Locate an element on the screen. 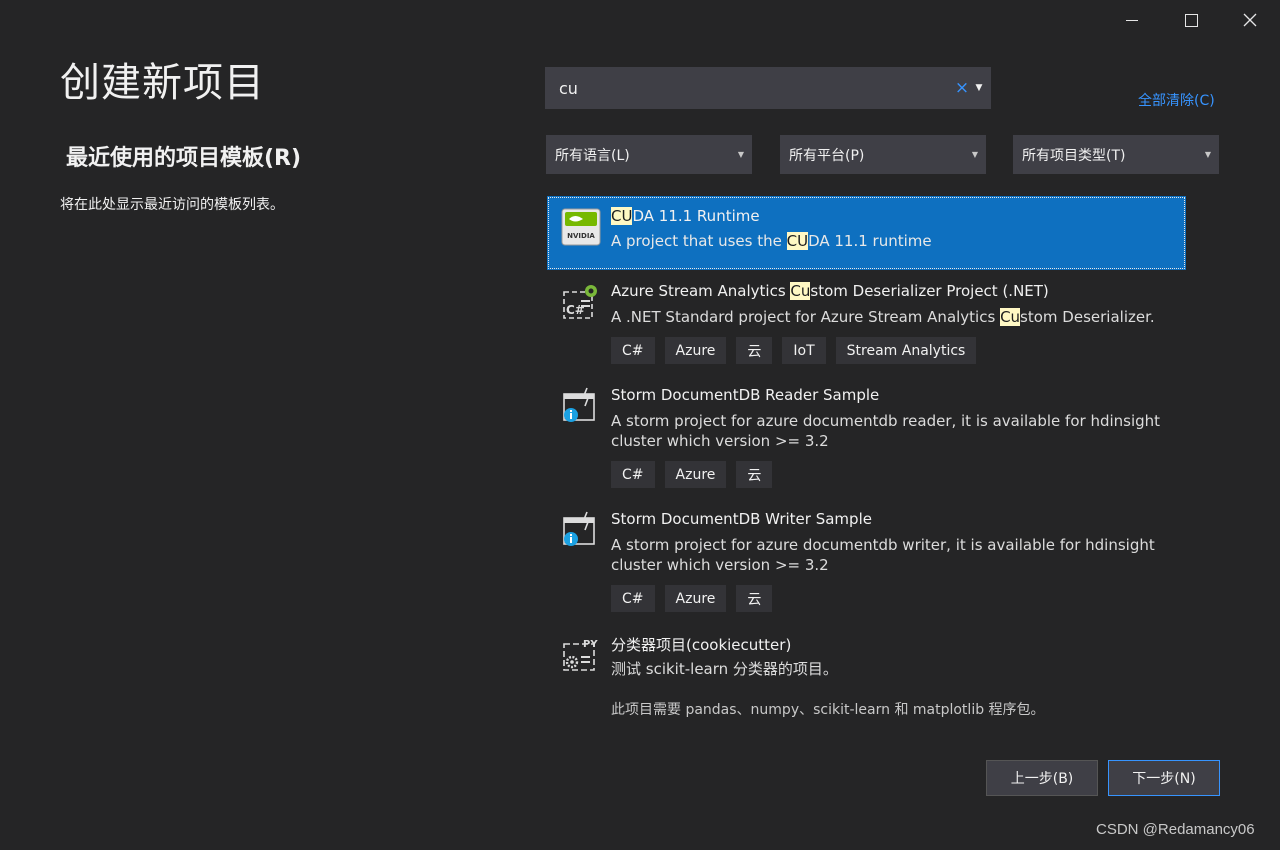 The width and height of the screenshot is (1280, 850). nvidia-icon: NVIDIA is located at coordinates (581, 227).